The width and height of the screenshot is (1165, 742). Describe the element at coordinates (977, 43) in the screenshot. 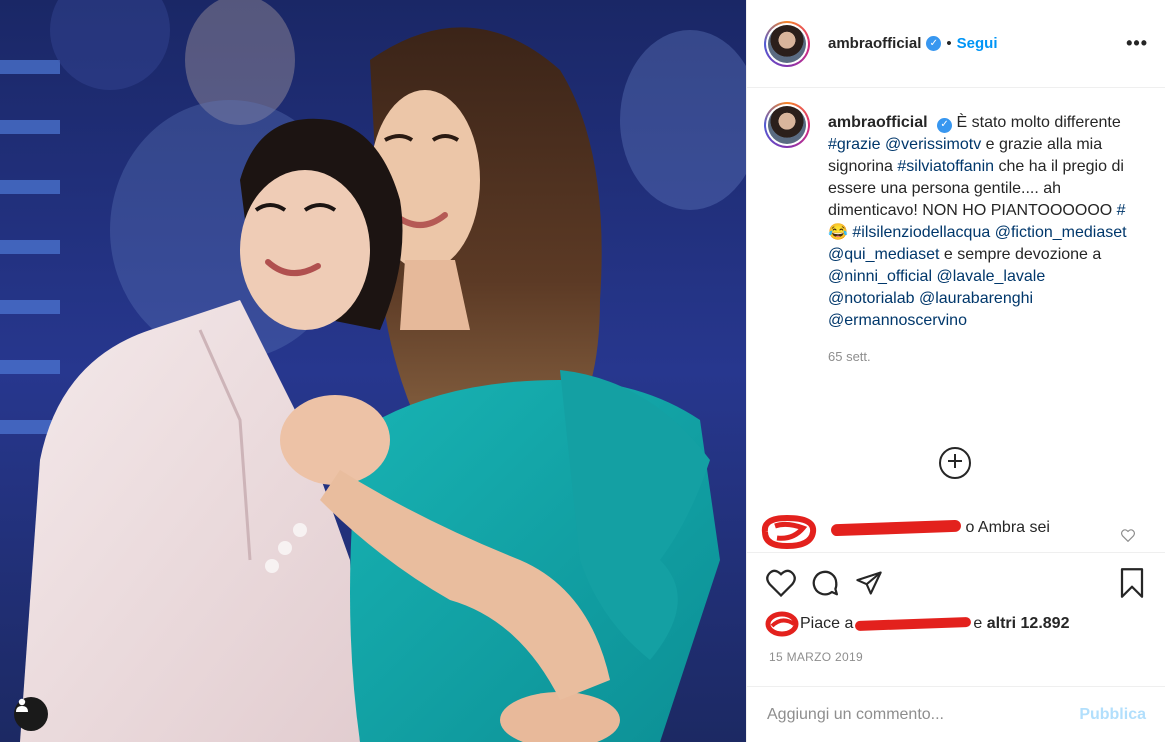

I see `follow-button: Segui` at that location.